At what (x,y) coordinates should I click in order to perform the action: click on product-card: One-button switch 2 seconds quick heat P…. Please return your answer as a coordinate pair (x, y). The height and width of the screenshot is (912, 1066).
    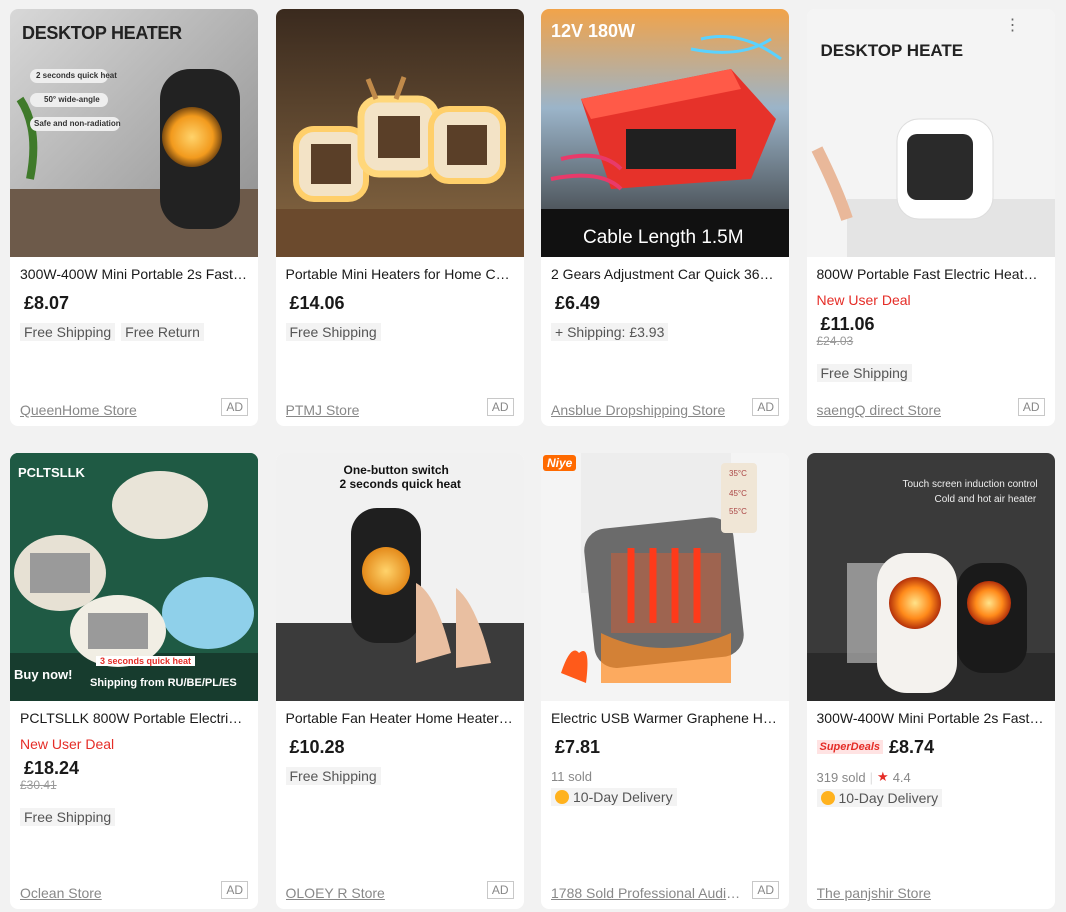
    Looking at the image, I should click on (399, 681).